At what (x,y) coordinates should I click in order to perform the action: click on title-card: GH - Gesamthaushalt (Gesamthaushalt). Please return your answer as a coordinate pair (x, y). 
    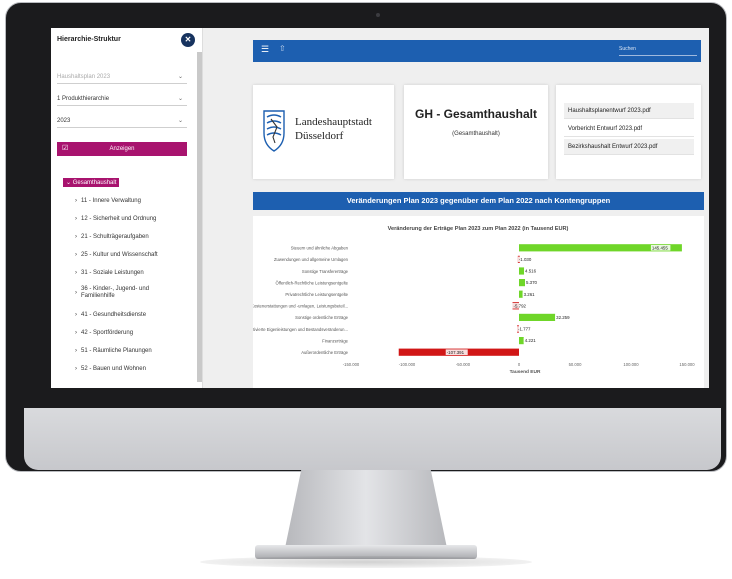
    Looking at the image, I should click on (476, 132).